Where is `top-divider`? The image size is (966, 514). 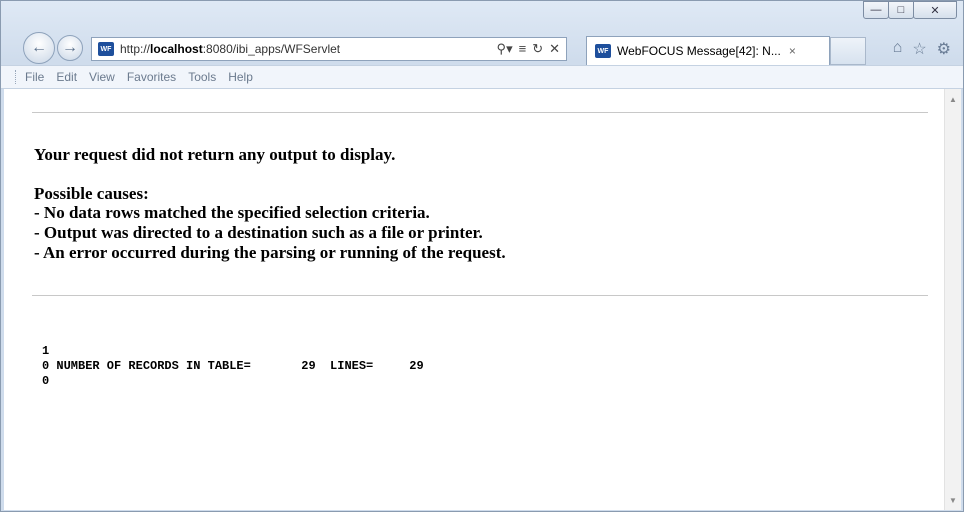 top-divider is located at coordinates (480, 112).